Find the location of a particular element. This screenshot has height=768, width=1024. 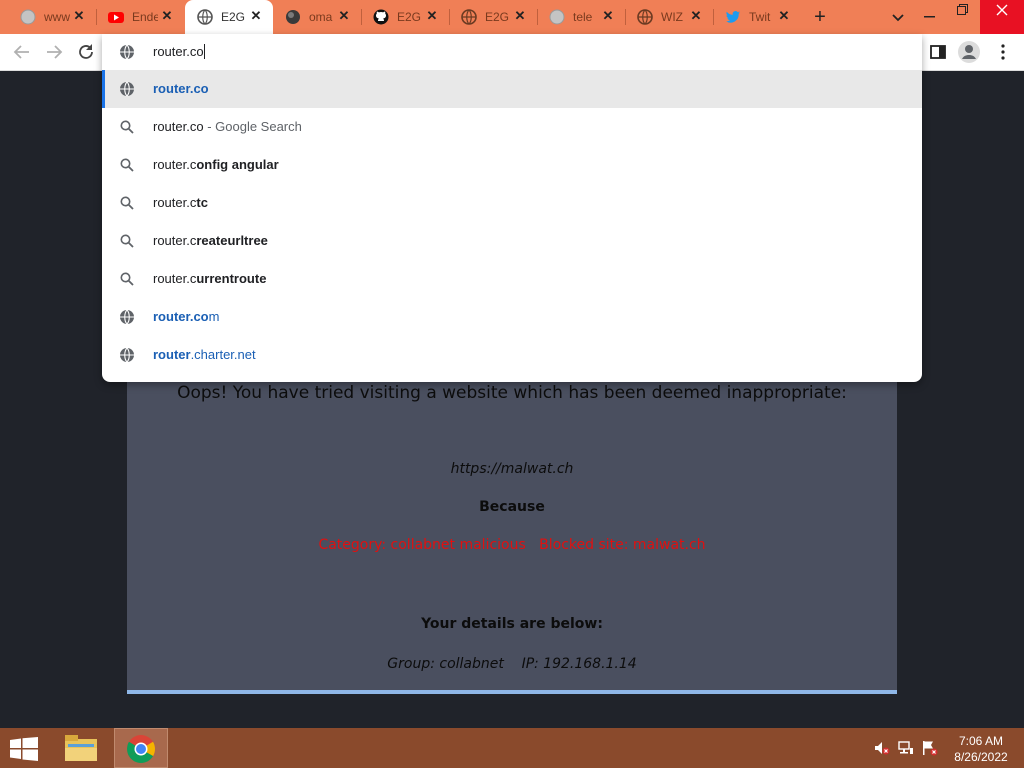

tab-6: E2G ✕ is located at coordinates (493, 17).